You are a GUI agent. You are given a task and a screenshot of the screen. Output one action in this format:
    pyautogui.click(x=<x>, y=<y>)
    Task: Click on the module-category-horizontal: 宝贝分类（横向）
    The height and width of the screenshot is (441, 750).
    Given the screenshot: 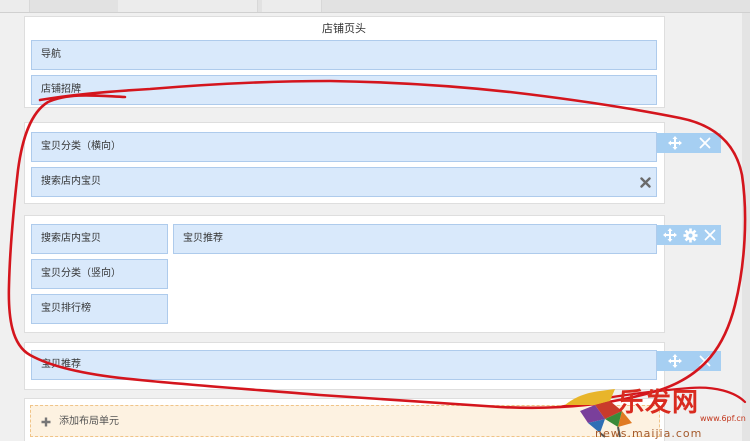 What is the action you would take?
    pyautogui.click(x=344, y=147)
    